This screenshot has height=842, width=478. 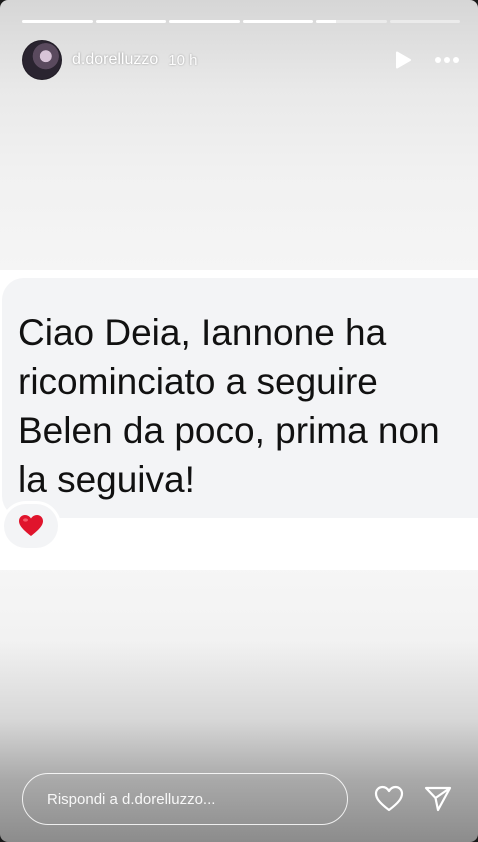 What do you see at coordinates (31, 526) in the screenshot?
I see `heart-reaction-icon` at bounding box center [31, 526].